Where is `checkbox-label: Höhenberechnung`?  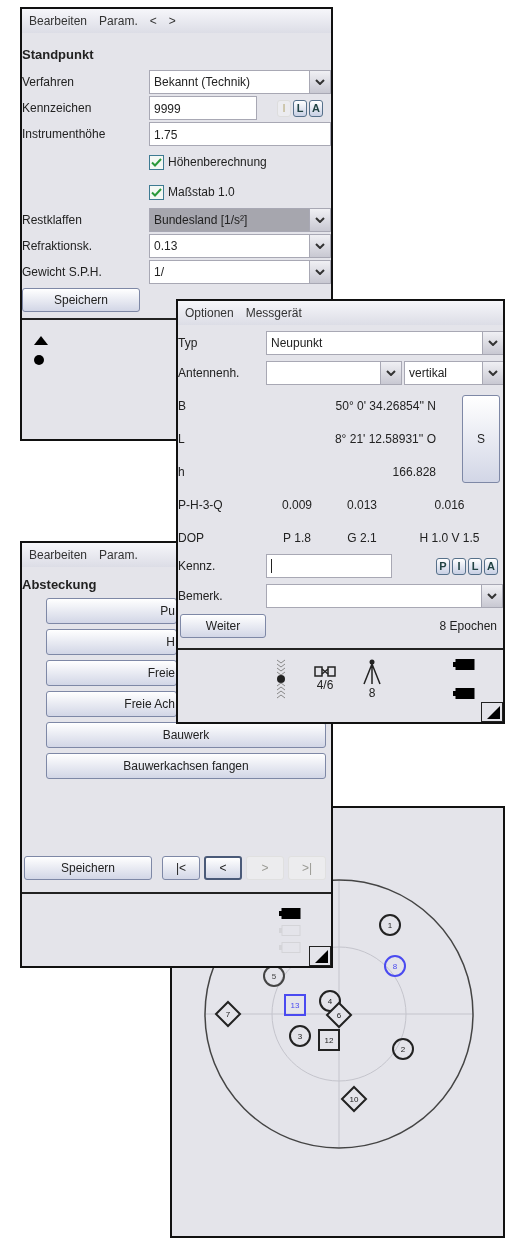
checkbox-label: Höhenberechnung is located at coordinates (217, 162).